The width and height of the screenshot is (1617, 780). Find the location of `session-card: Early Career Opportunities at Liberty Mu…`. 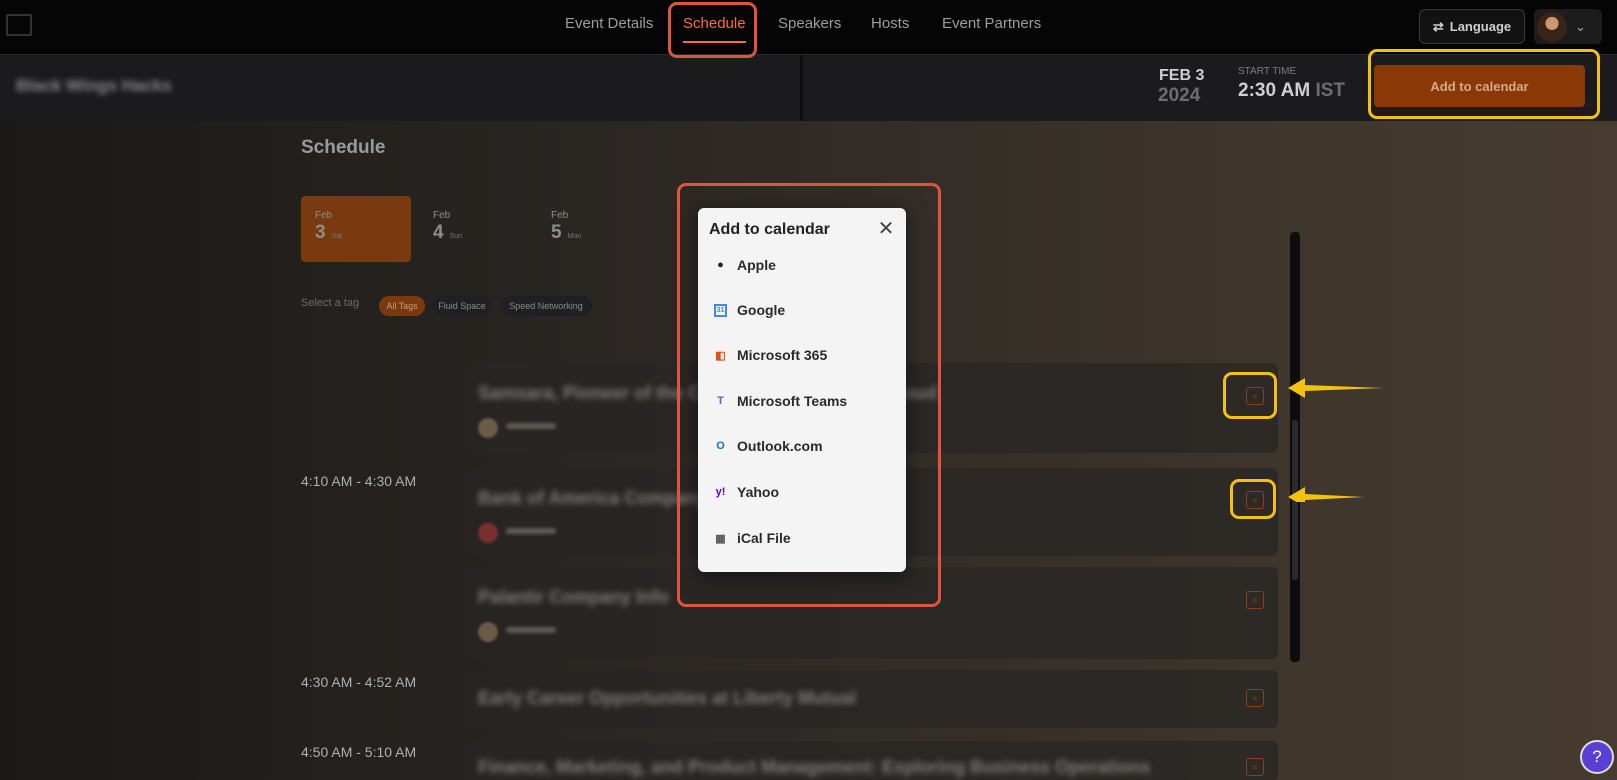

session-card: Early Career Opportunities at Liberty Mu… is located at coordinates (872, 699).